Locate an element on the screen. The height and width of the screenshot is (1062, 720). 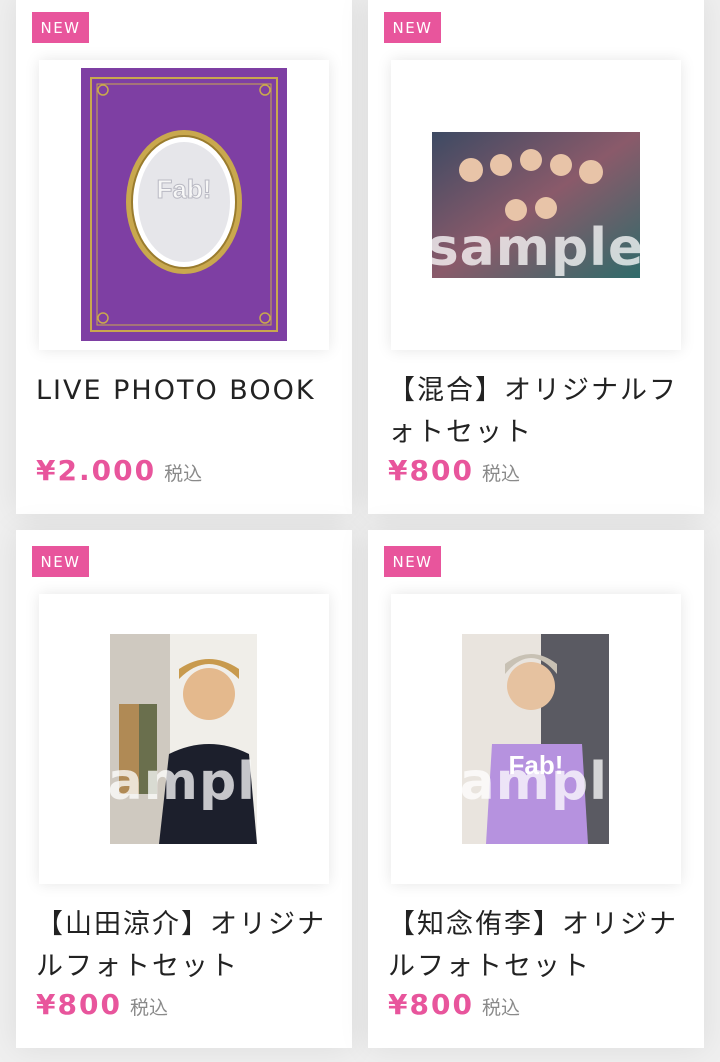
portrait-photo-icon: Fab! is located at coordinates (535, 739).